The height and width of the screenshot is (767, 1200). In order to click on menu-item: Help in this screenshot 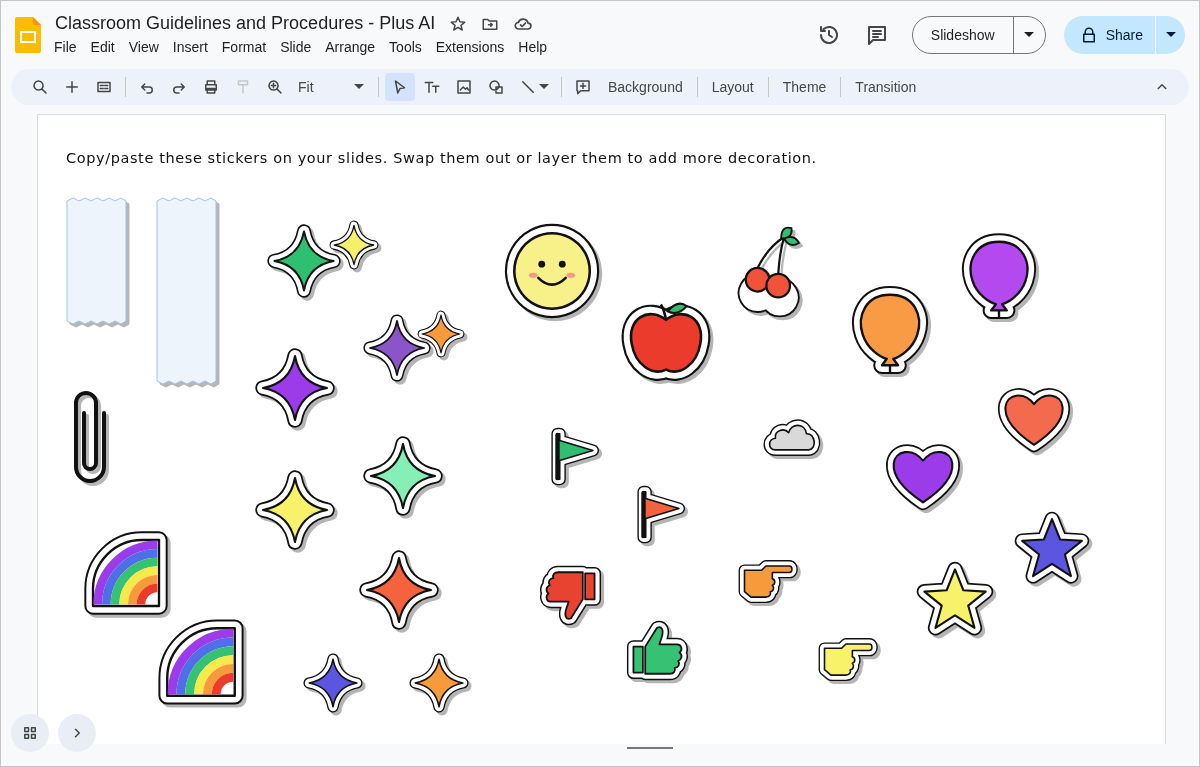, I will do `click(533, 47)`.